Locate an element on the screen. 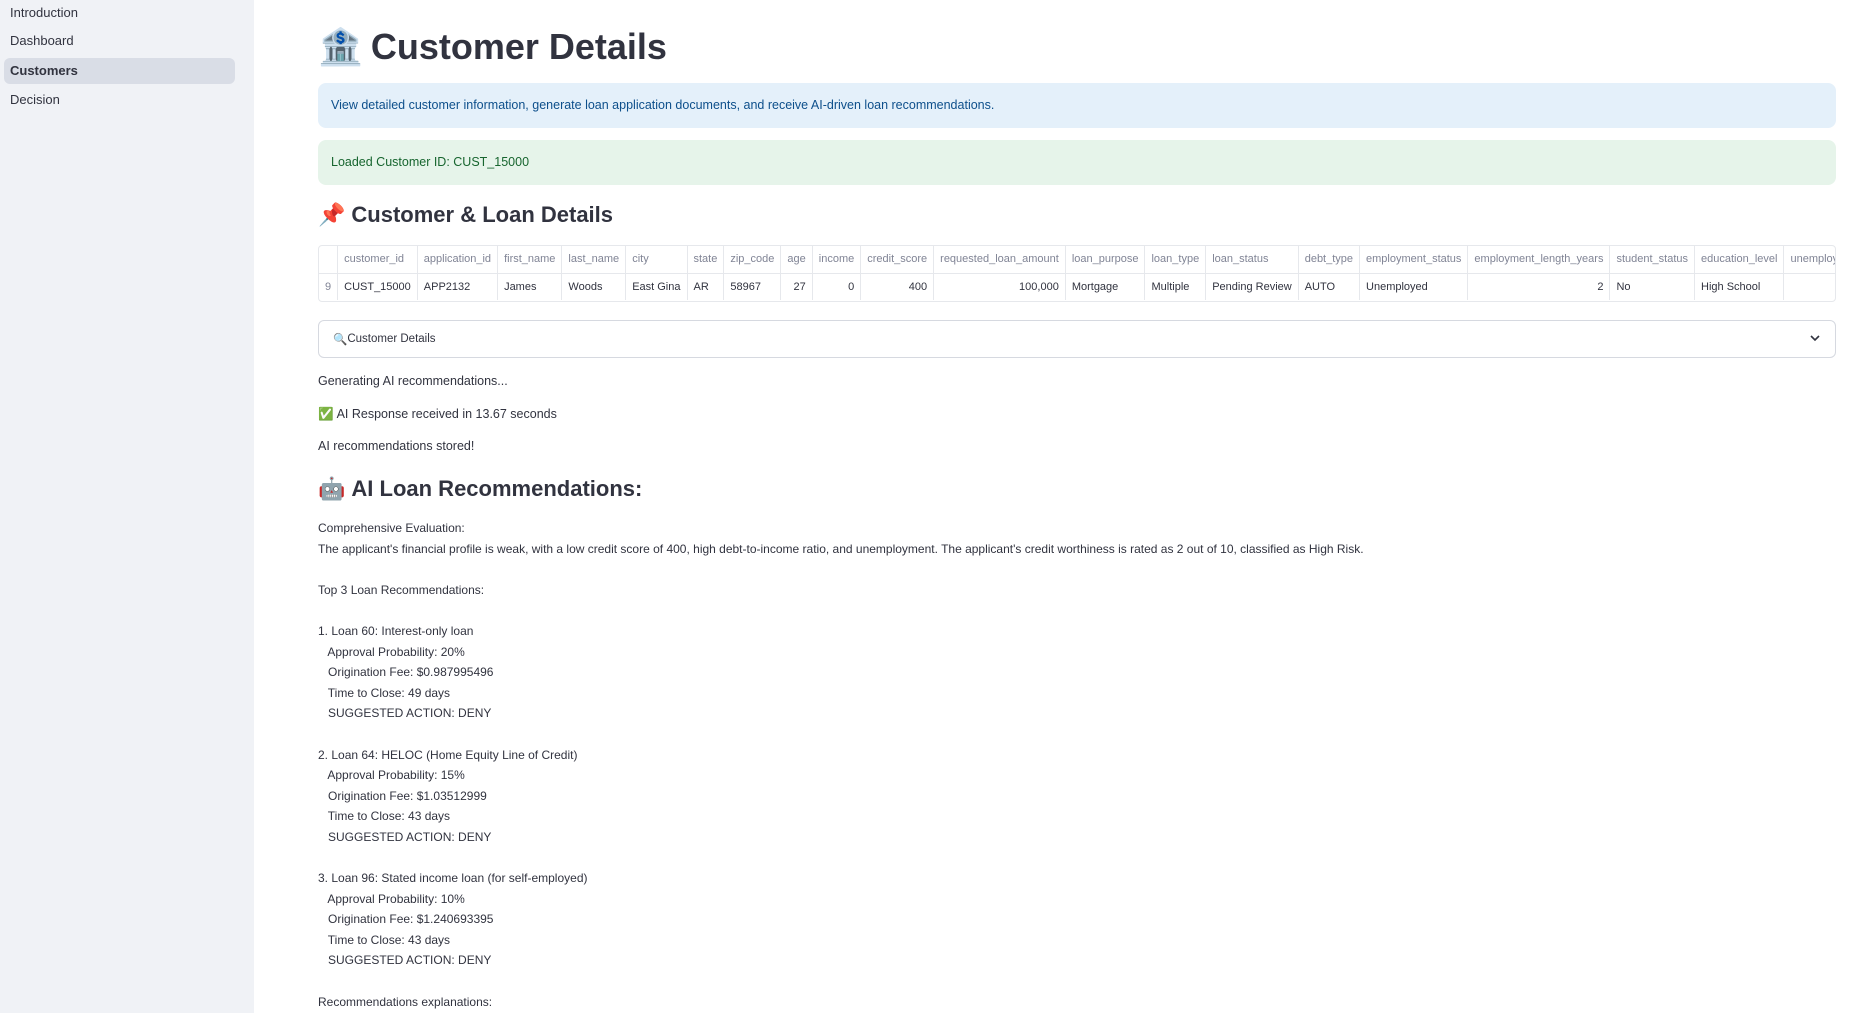 This screenshot has height=1013, width=1858. table-cell: High School is located at coordinates (1739, 286).